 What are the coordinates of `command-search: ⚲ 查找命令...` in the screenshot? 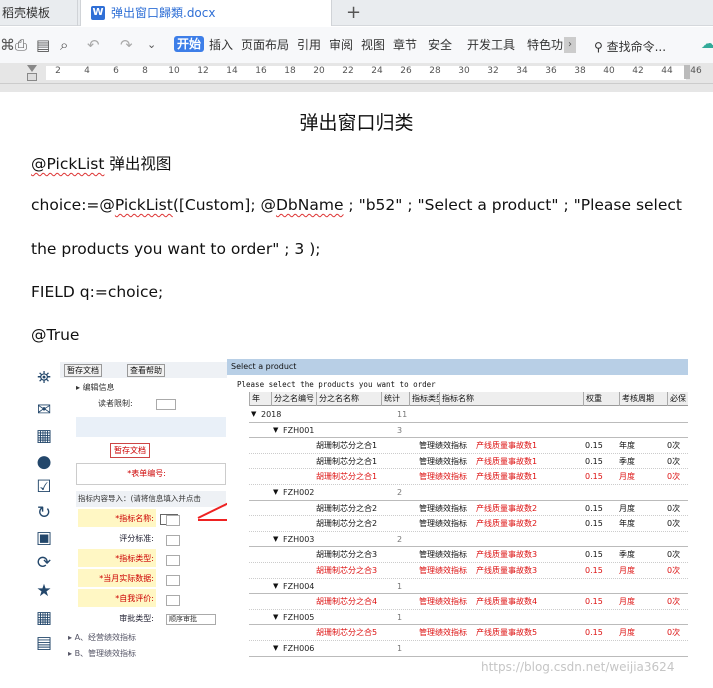 It's located at (630, 46).